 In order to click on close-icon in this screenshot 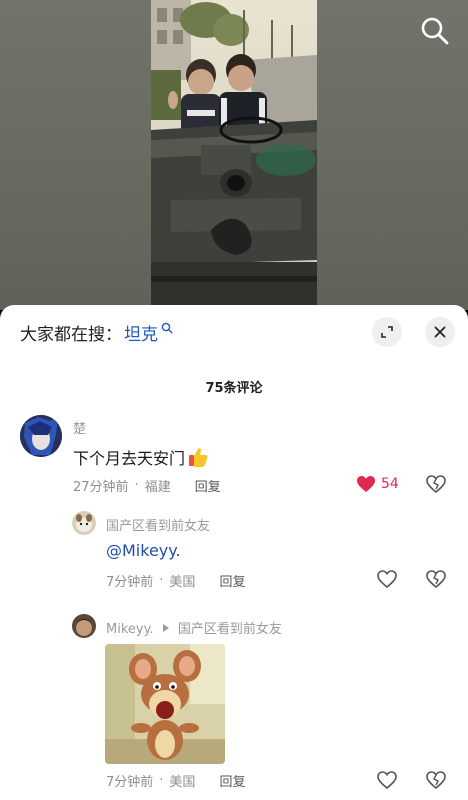, I will do `click(440, 332)`.